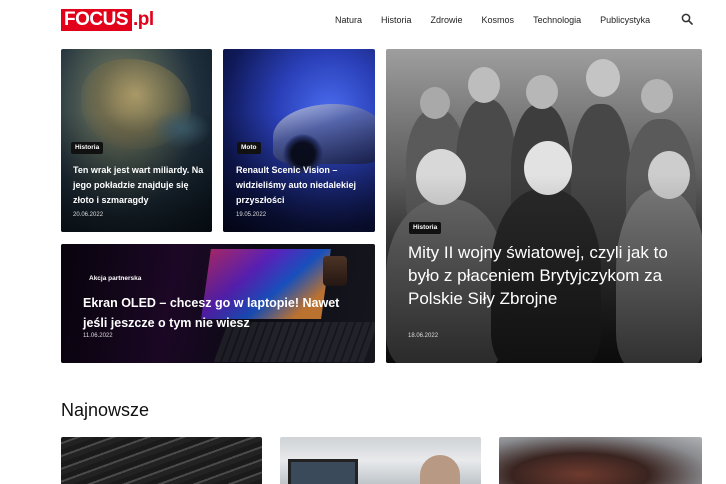  Describe the element at coordinates (115, 279) in the screenshot. I see `category-badge: Akcja partnerska` at that location.